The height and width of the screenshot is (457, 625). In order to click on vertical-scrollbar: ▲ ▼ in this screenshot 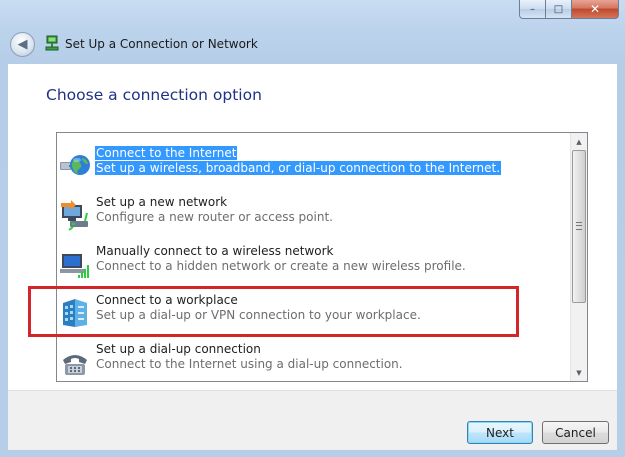, I will do `click(578, 257)`.